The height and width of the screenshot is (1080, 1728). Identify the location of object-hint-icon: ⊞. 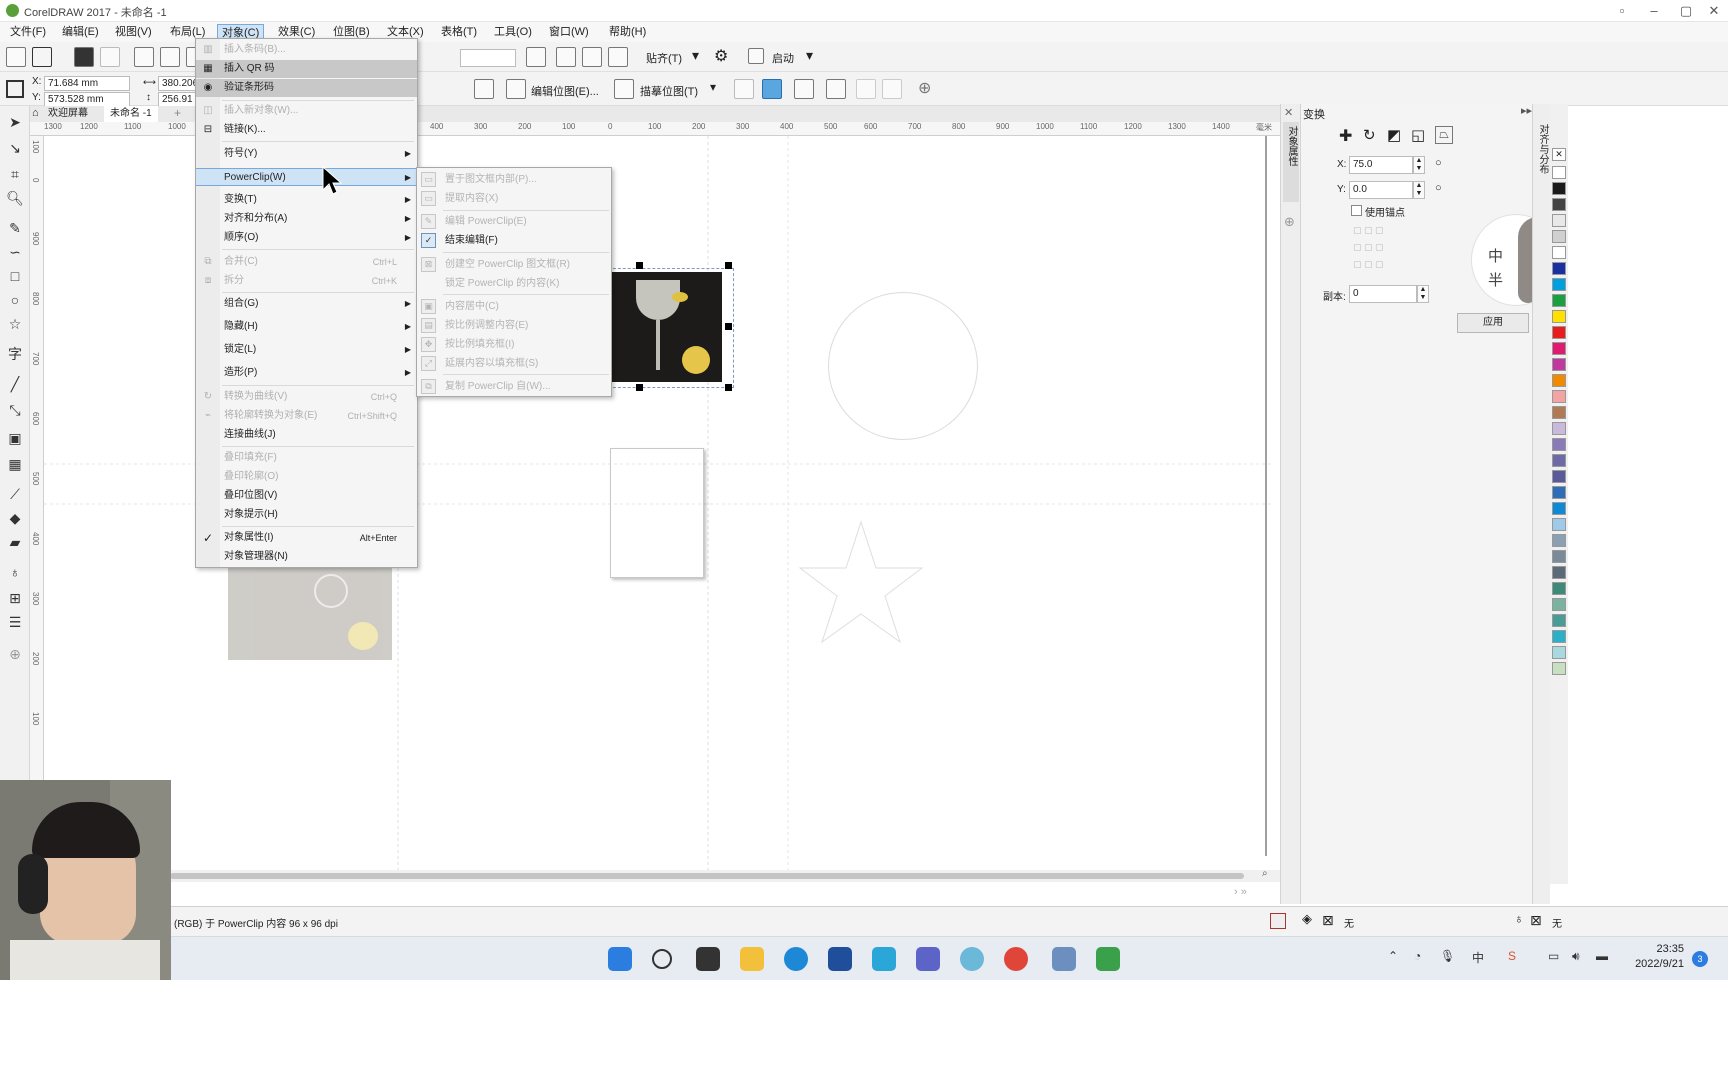
(15, 598).